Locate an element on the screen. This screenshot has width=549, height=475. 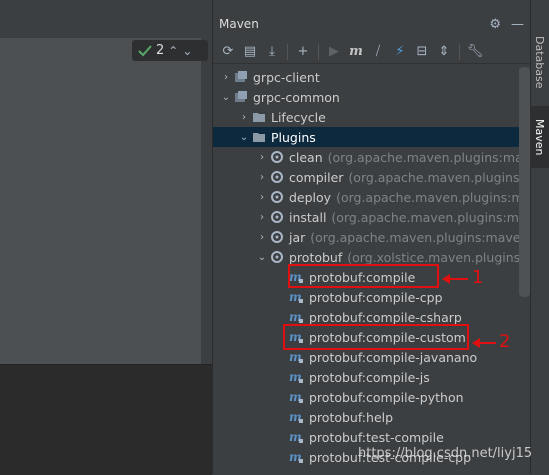
add-module-icon: ▤ is located at coordinates (250, 52).